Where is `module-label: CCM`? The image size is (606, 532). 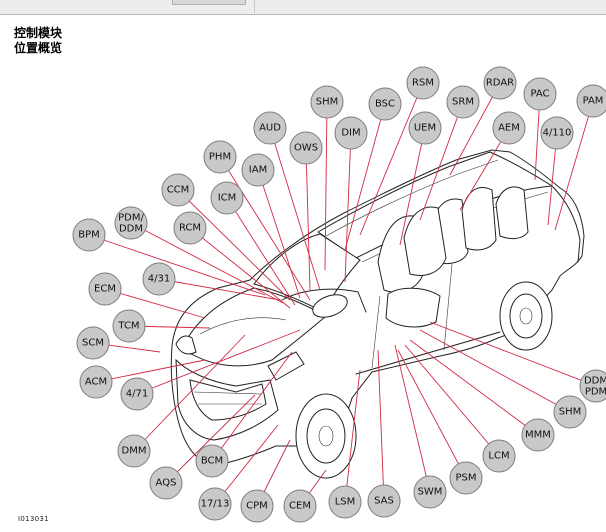
module-label: CCM is located at coordinates (178, 190).